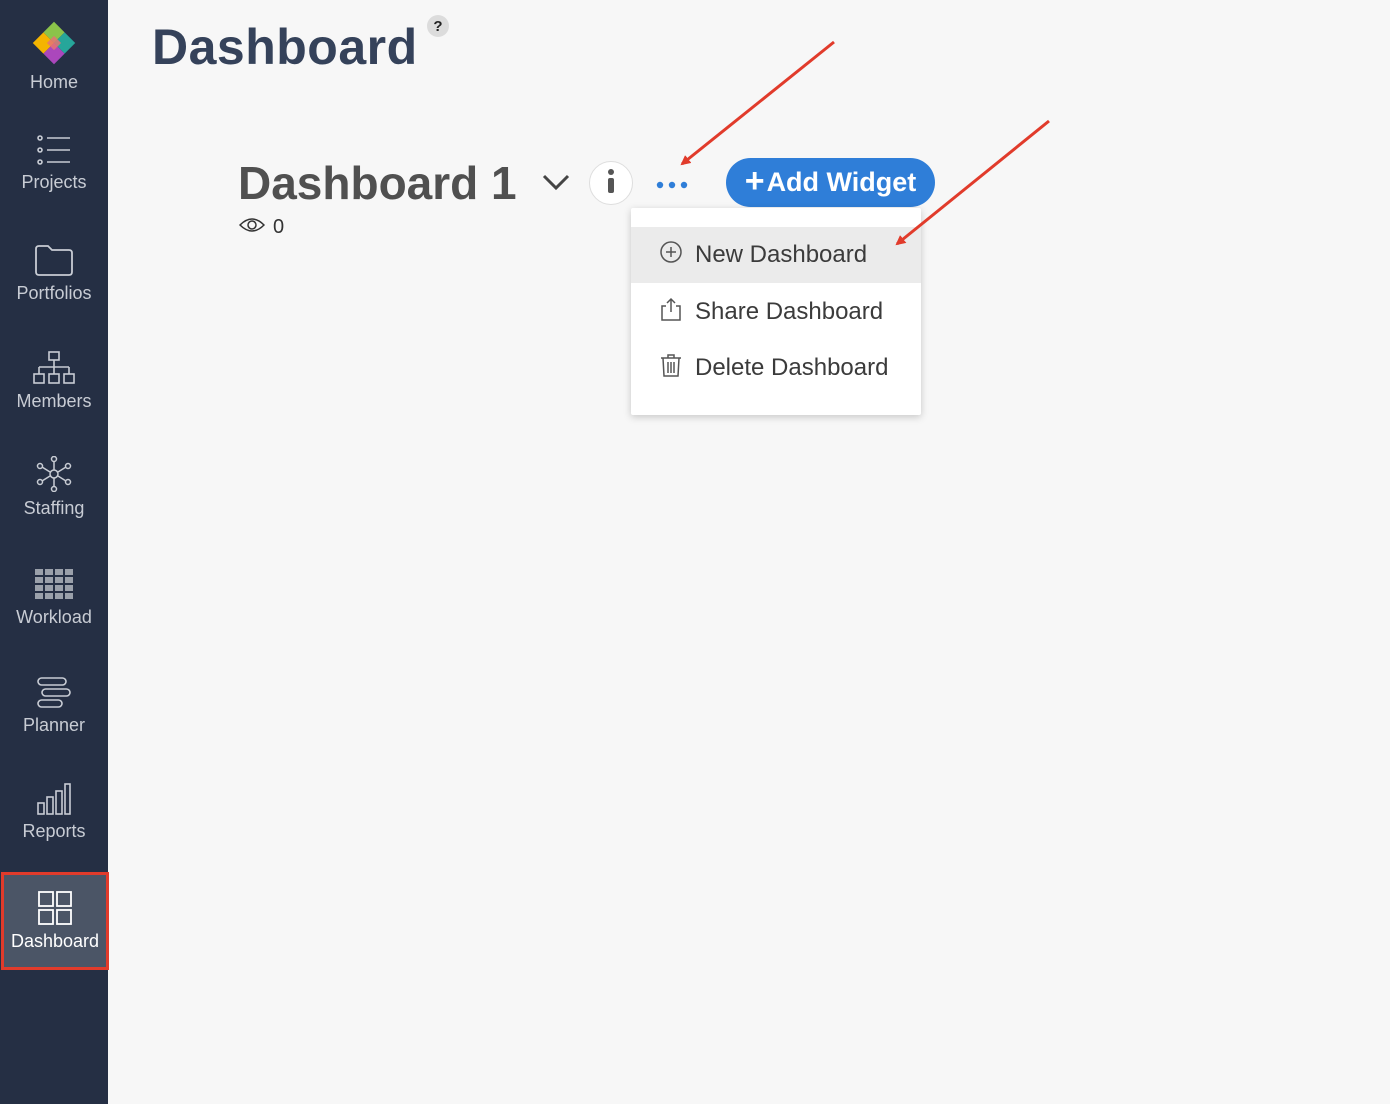  I want to click on plus-icon: +, so click(754, 181).